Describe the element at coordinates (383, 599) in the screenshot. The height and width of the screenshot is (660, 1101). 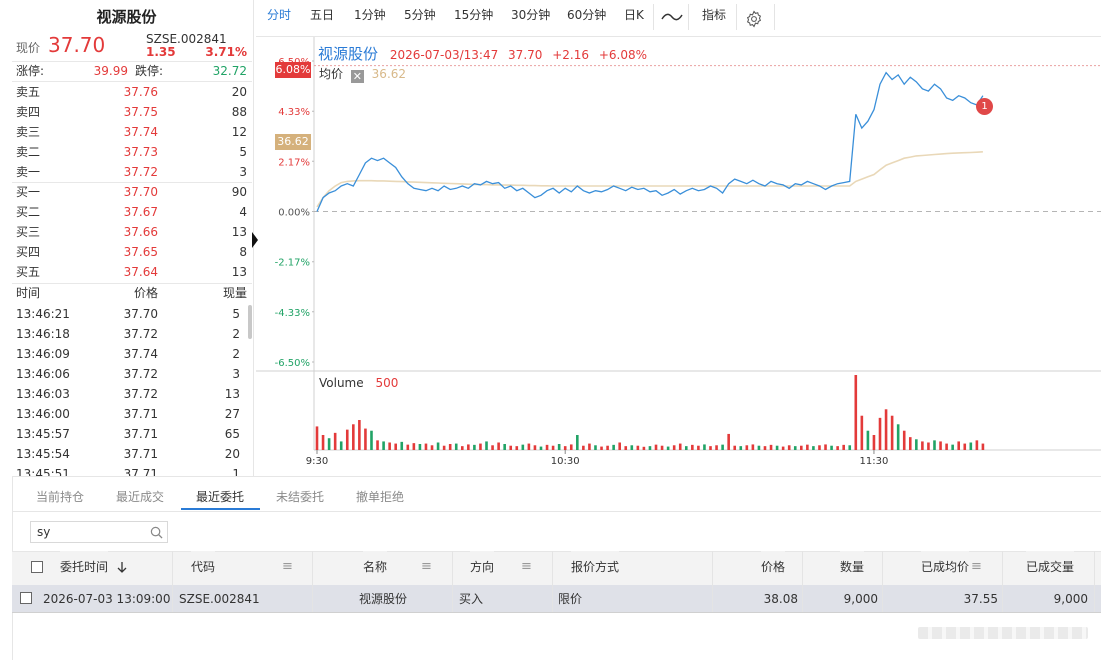
I see `row-name: 视源股份` at that location.